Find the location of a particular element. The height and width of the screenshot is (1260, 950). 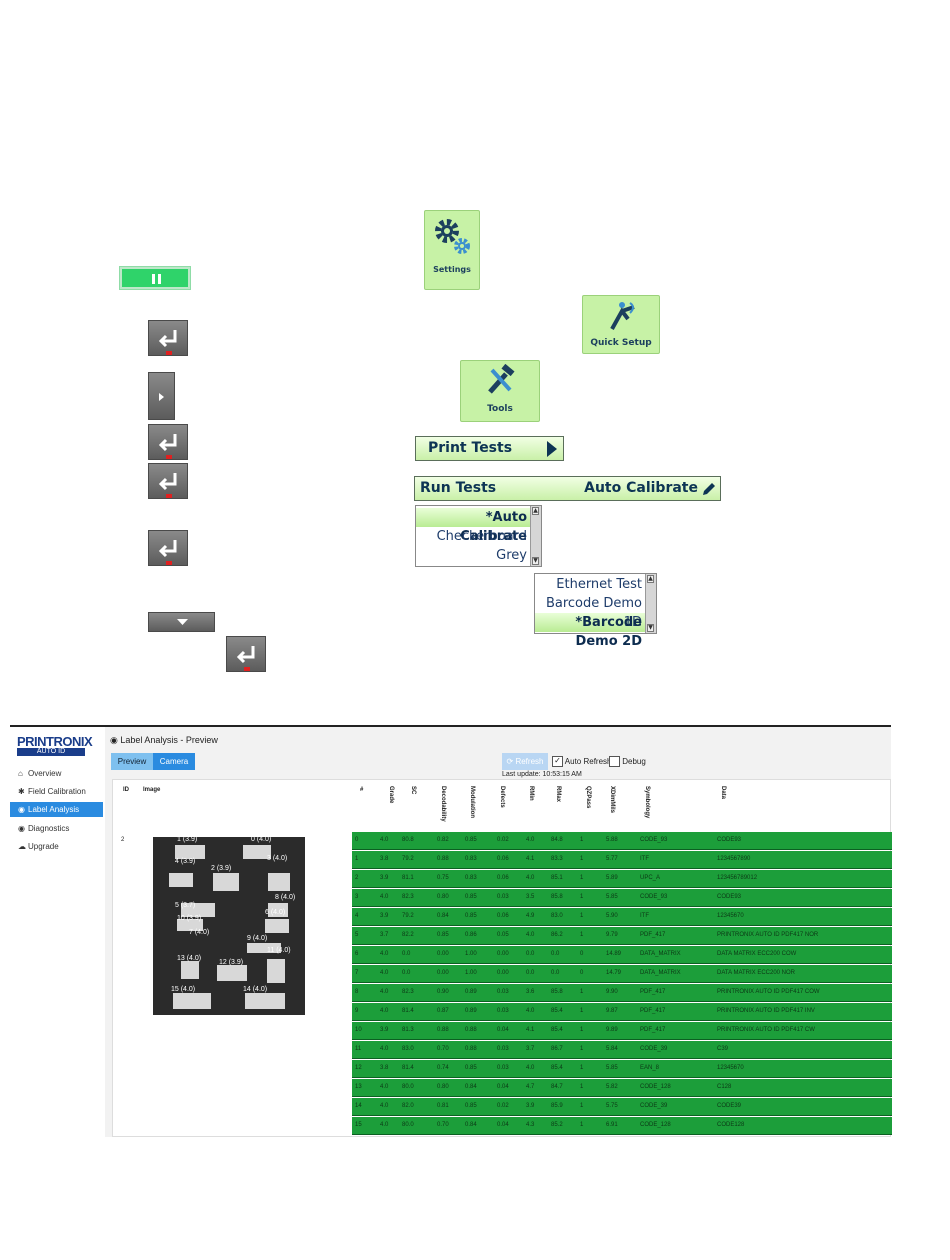

table-cell: 0.70 is located at coordinates (443, 1125).